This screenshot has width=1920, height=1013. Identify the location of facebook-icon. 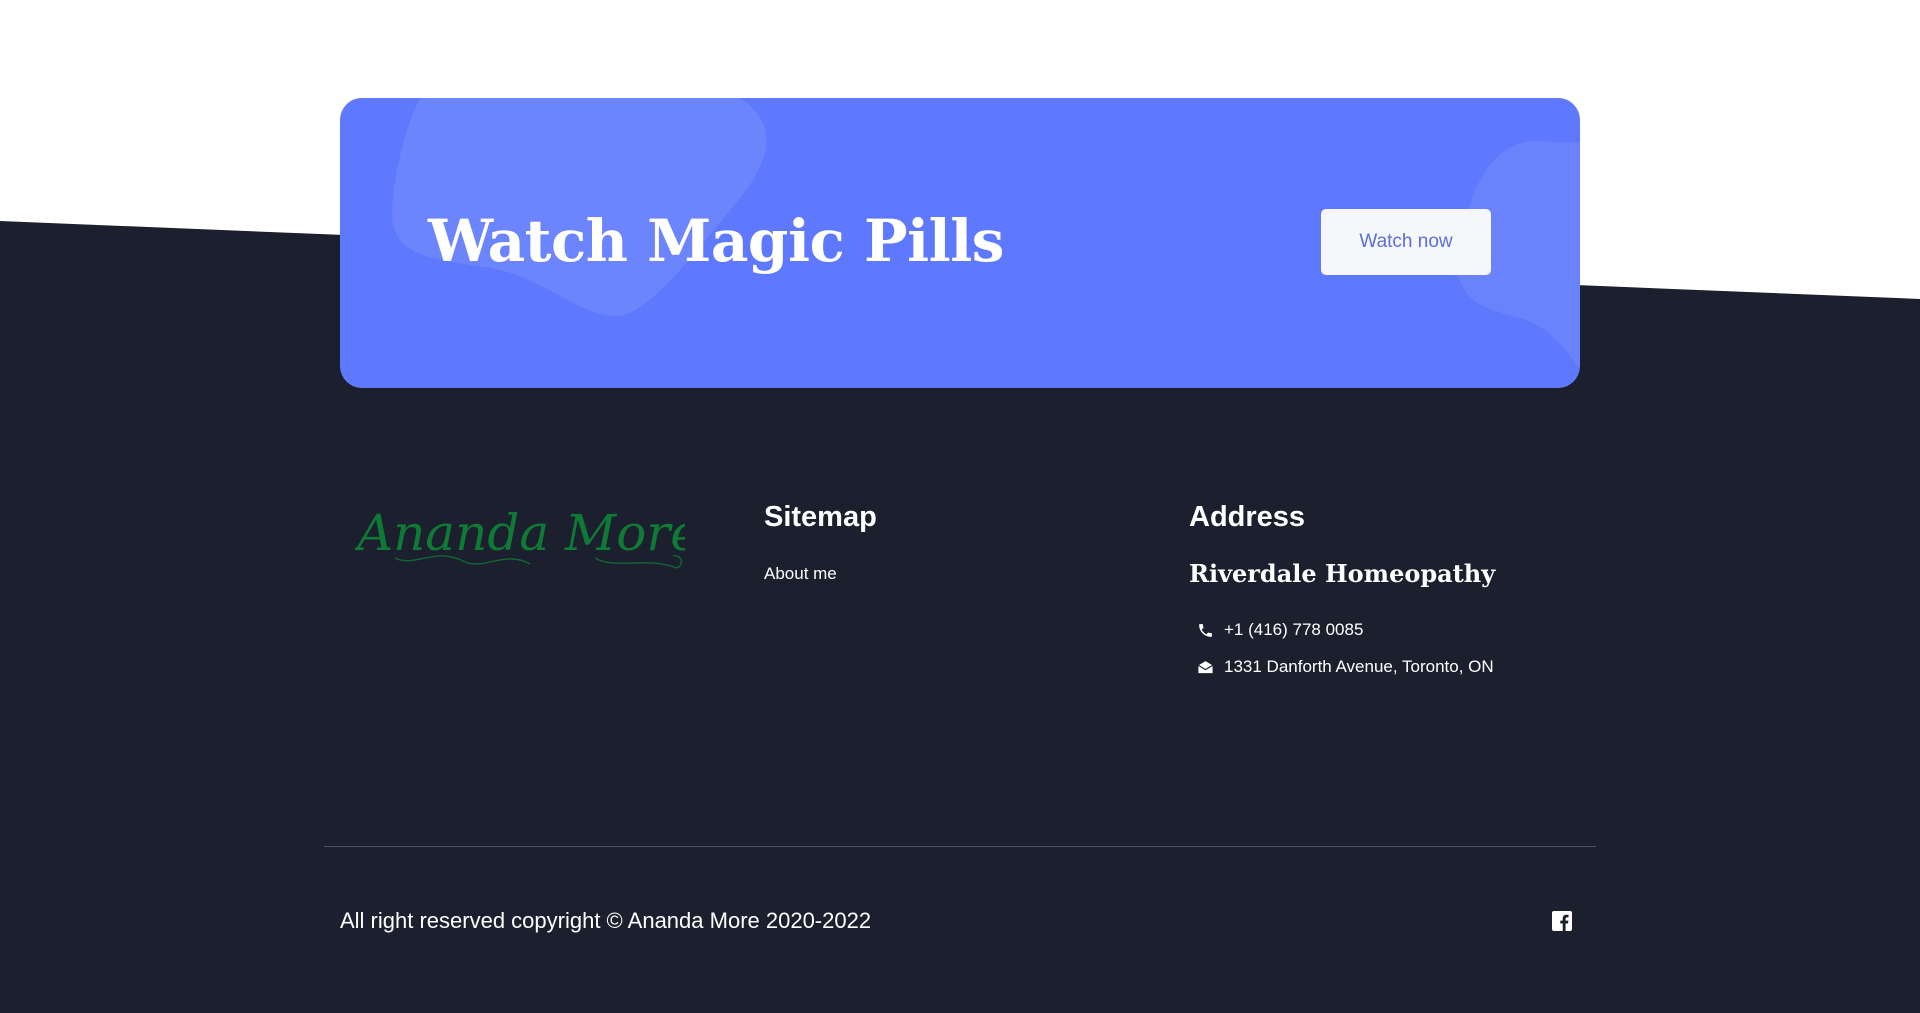
(1562, 921).